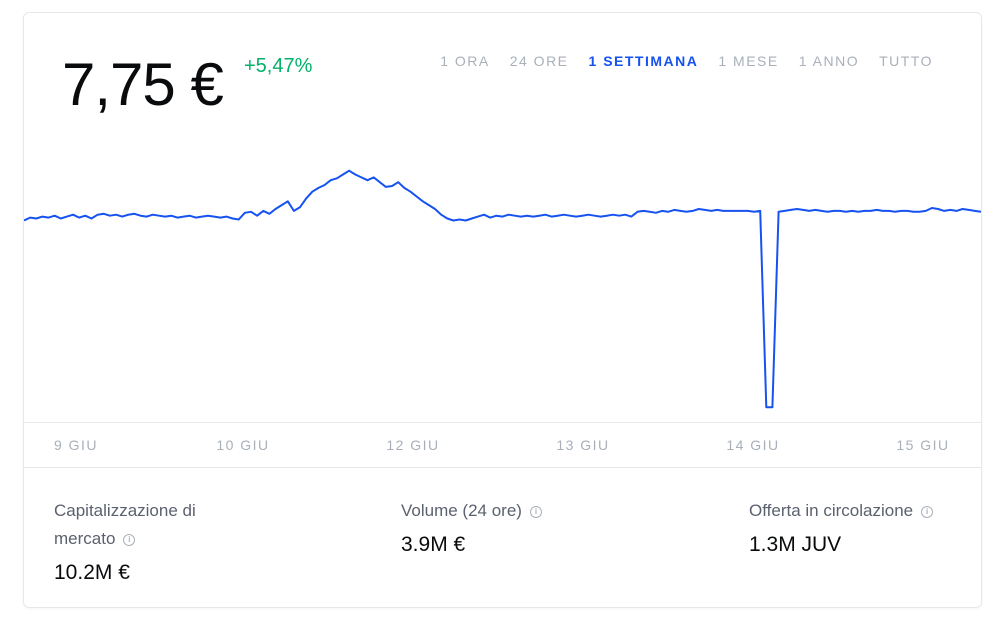 This screenshot has height=623, width=1000. What do you see at coordinates (923, 445) in the screenshot?
I see `x-tick-label: 15 GIU` at bounding box center [923, 445].